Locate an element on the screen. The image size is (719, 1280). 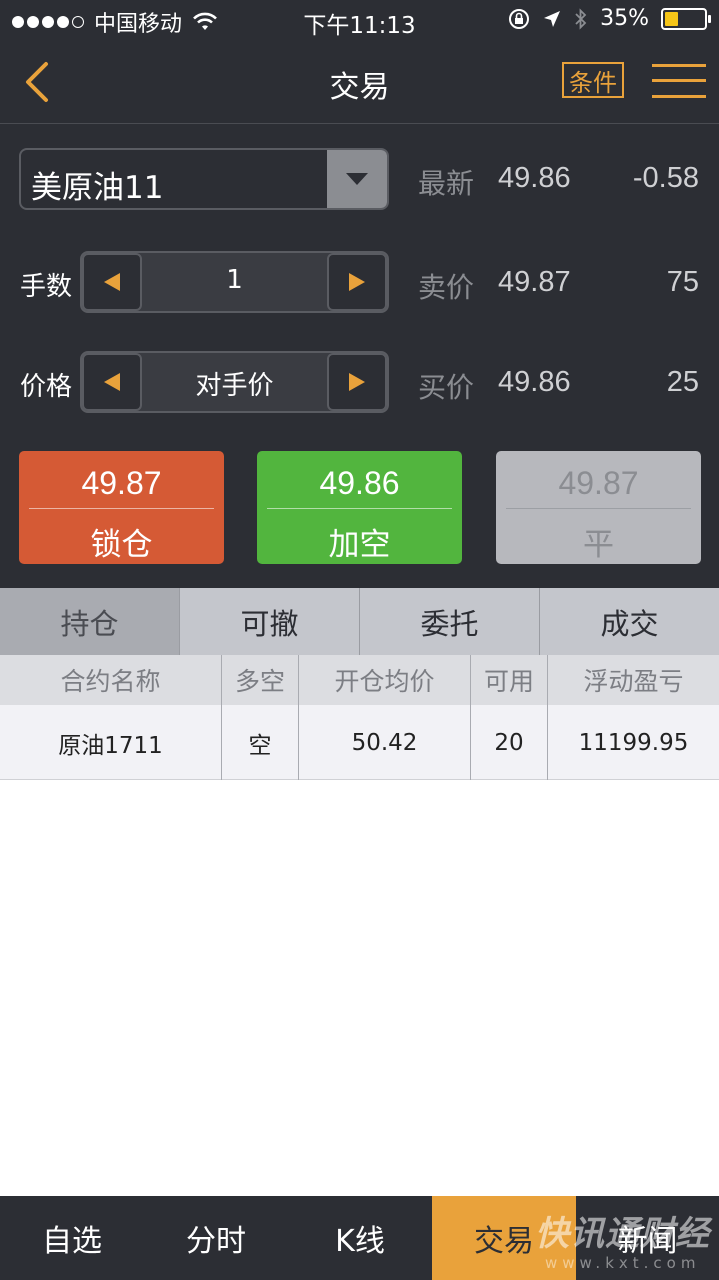
lots-decrease-button is located at coordinates (112, 282).